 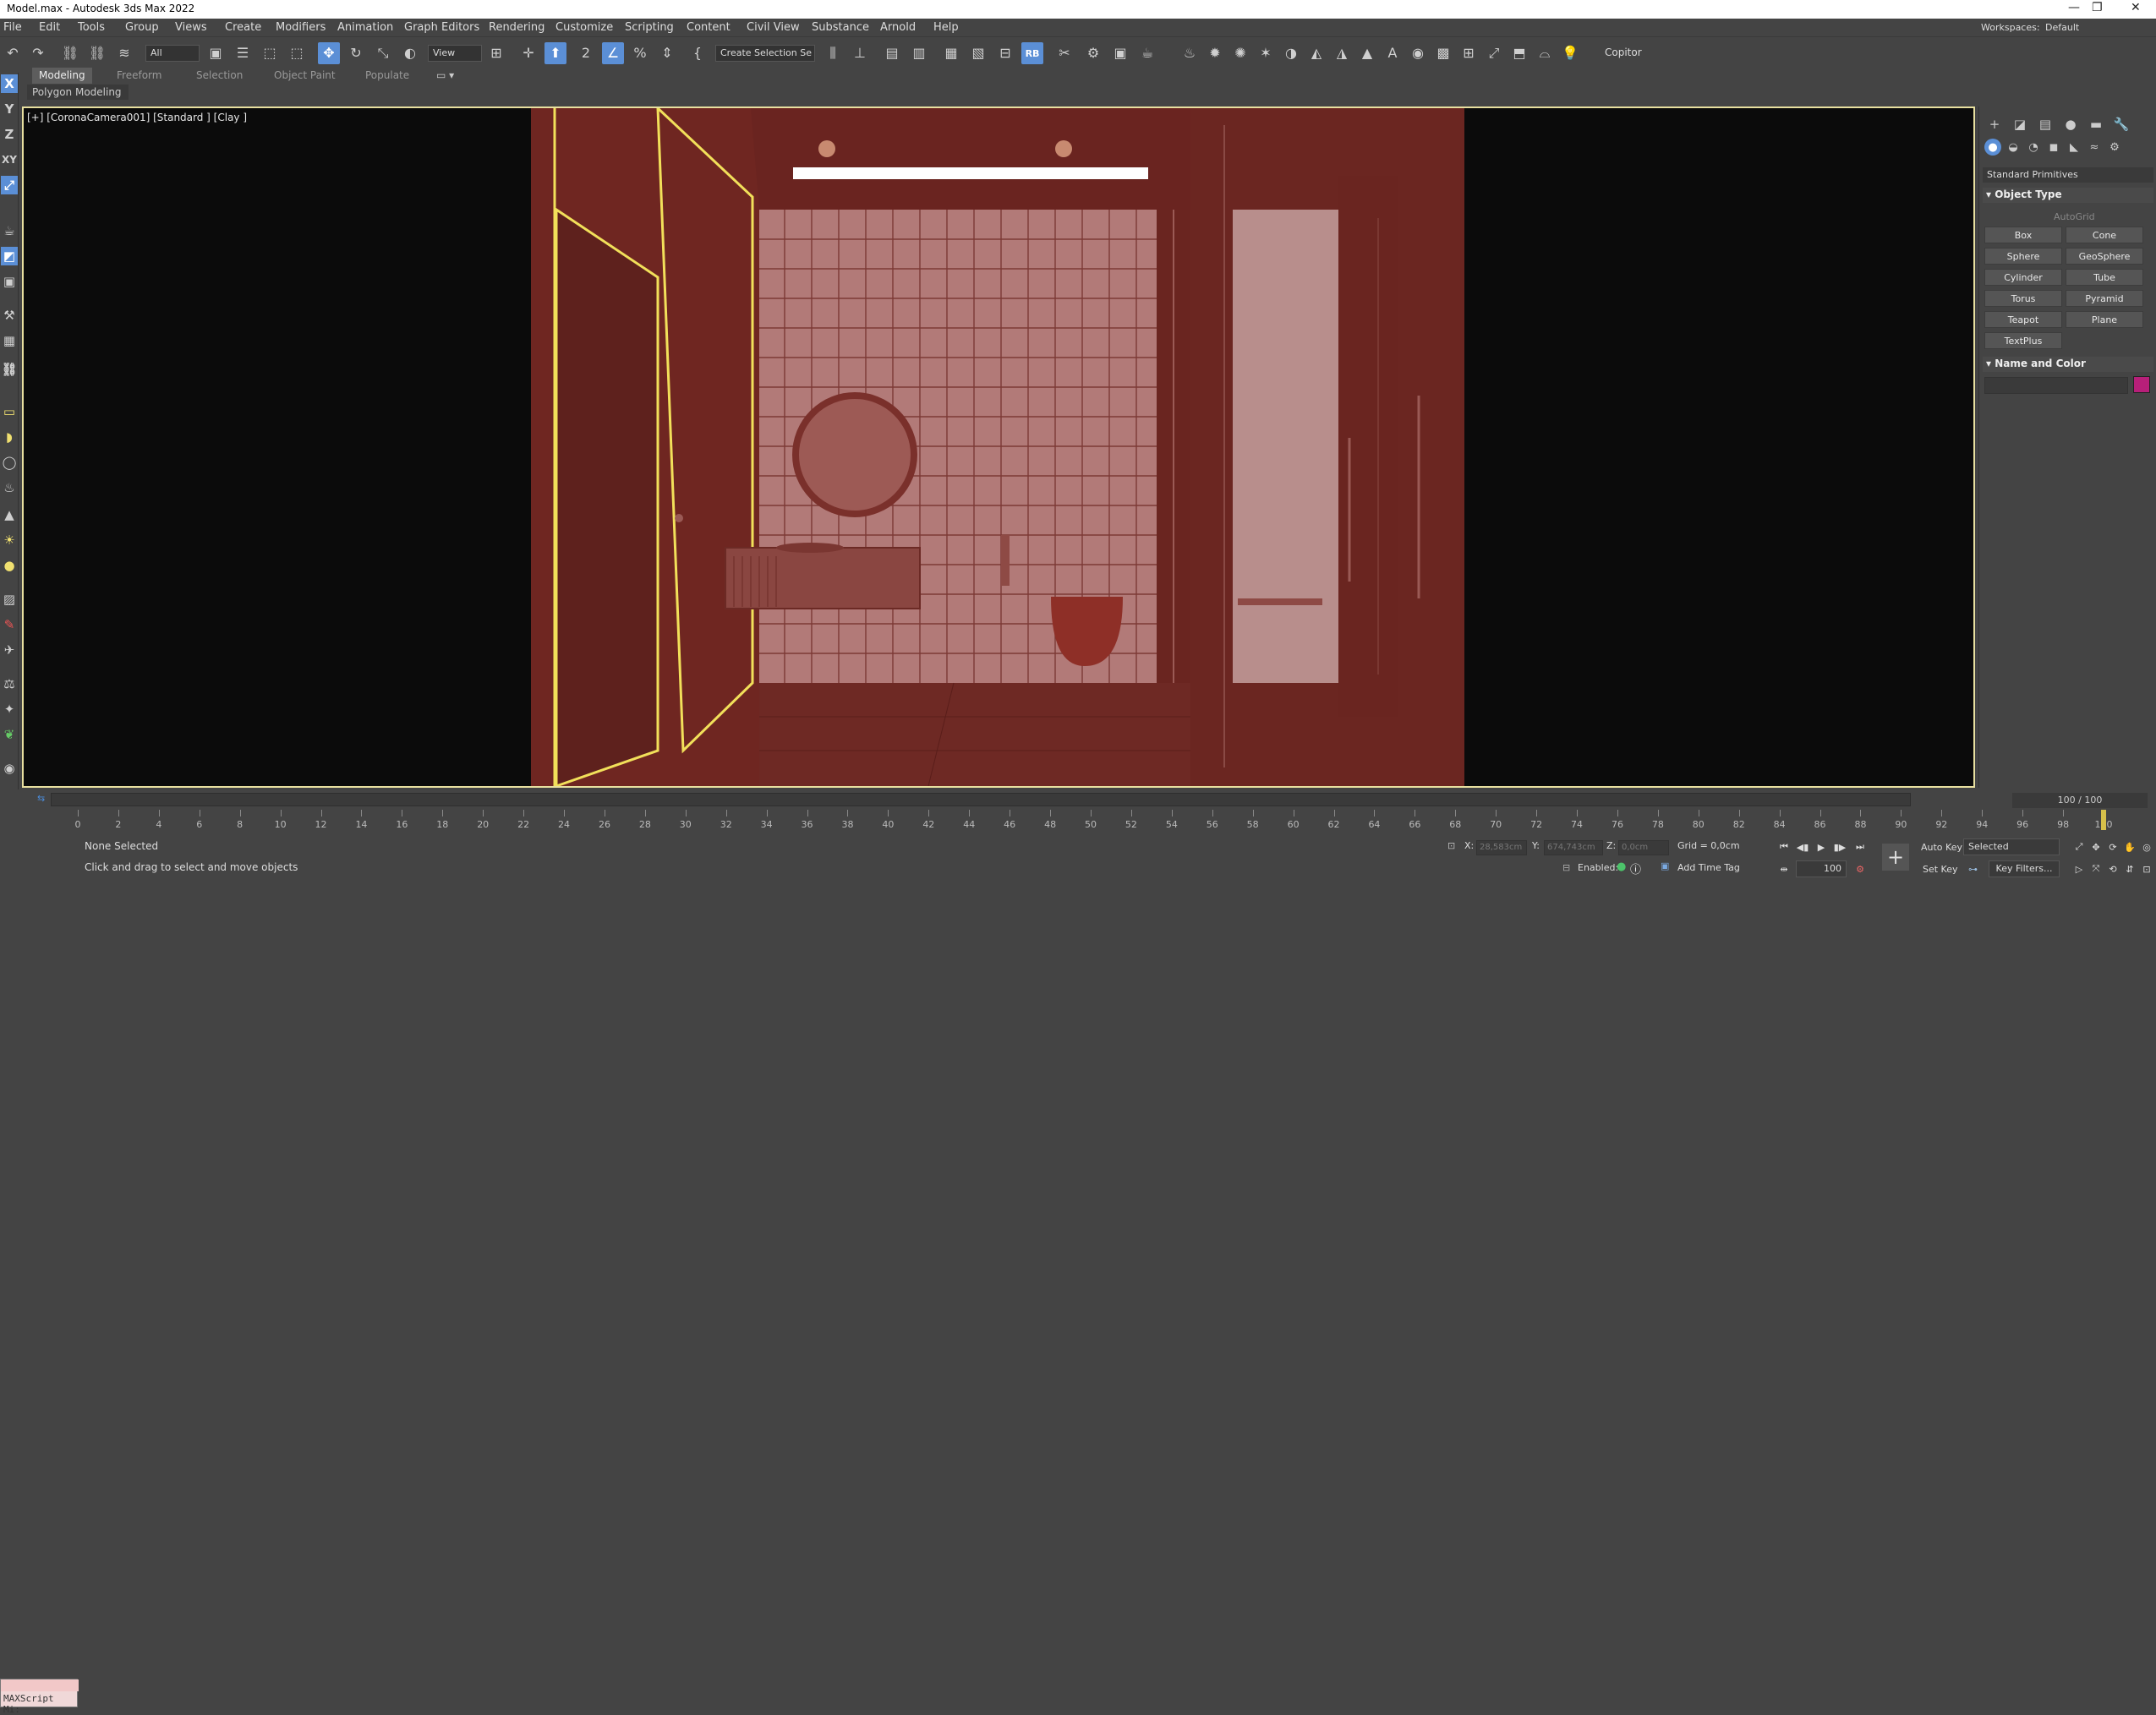 What do you see at coordinates (1451, 848) in the screenshot?
I see `isolate-icon: ⊡` at bounding box center [1451, 848].